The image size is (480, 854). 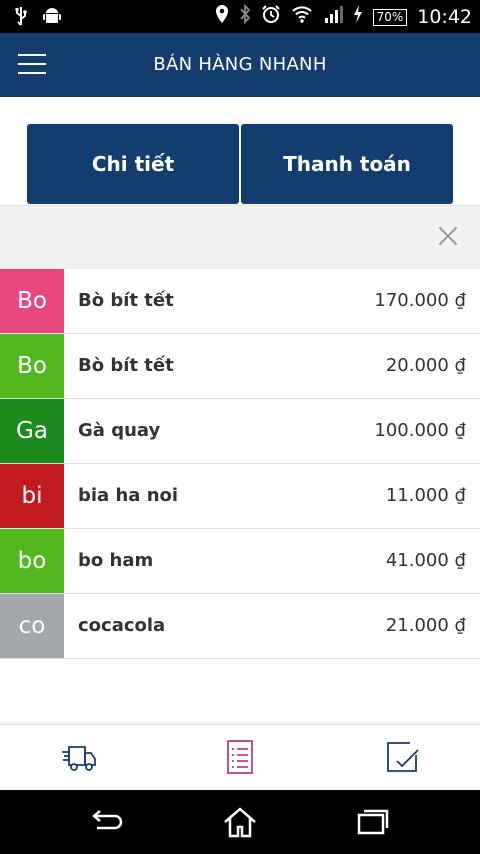 What do you see at coordinates (240, 561) in the screenshot?
I see `list-item: bo bo ham 41.000 ₫` at bounding box center [240, 561].